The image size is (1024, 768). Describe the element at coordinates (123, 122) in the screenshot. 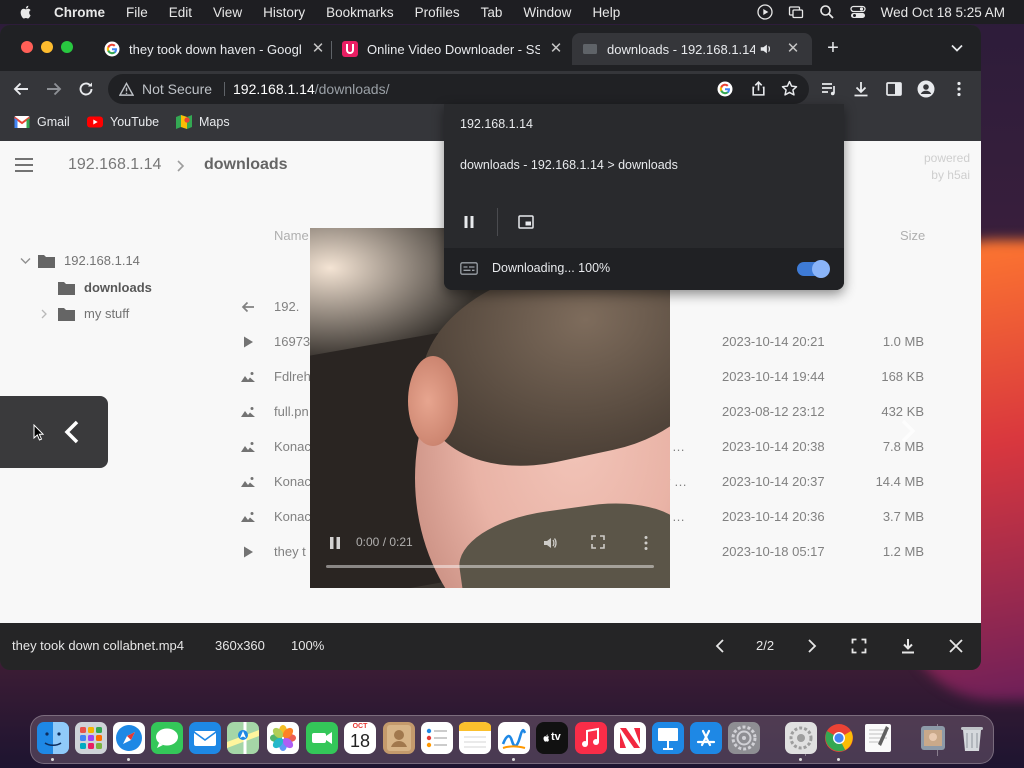

I see `bookmark-youtube: YouTube` at that location.